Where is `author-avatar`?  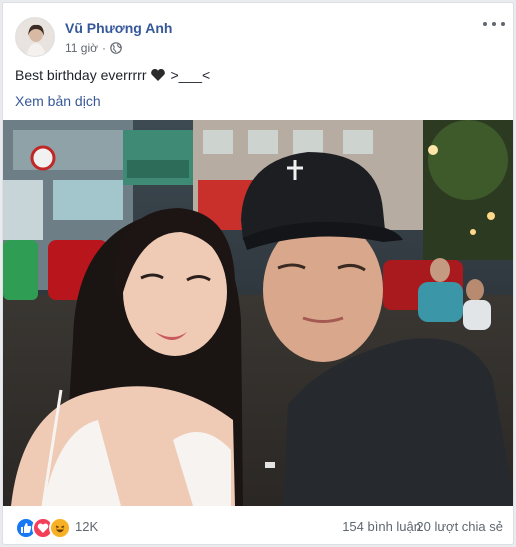 author-avatar is located at coordinates (35, 37).